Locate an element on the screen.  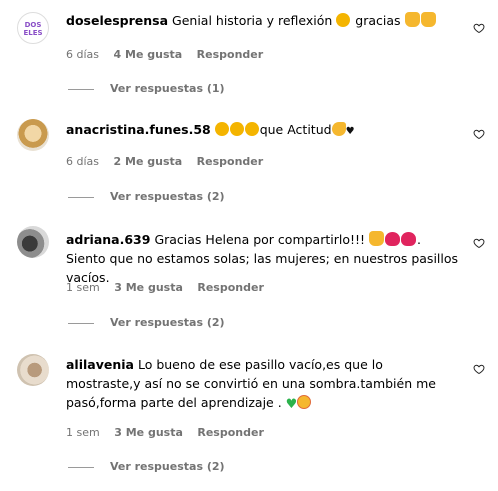
comment-username: alilavenia is located at coordinates (100, 364).